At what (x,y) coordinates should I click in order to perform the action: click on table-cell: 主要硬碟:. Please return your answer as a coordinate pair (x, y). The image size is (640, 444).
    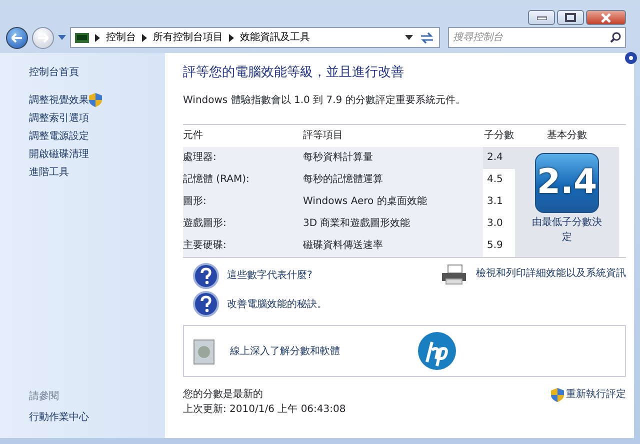
    Looking at the image, I should click on (243, 245).